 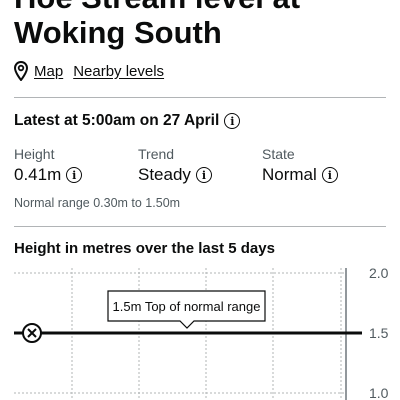 I want to click on info-icon: i, so click(x=232, y=121).